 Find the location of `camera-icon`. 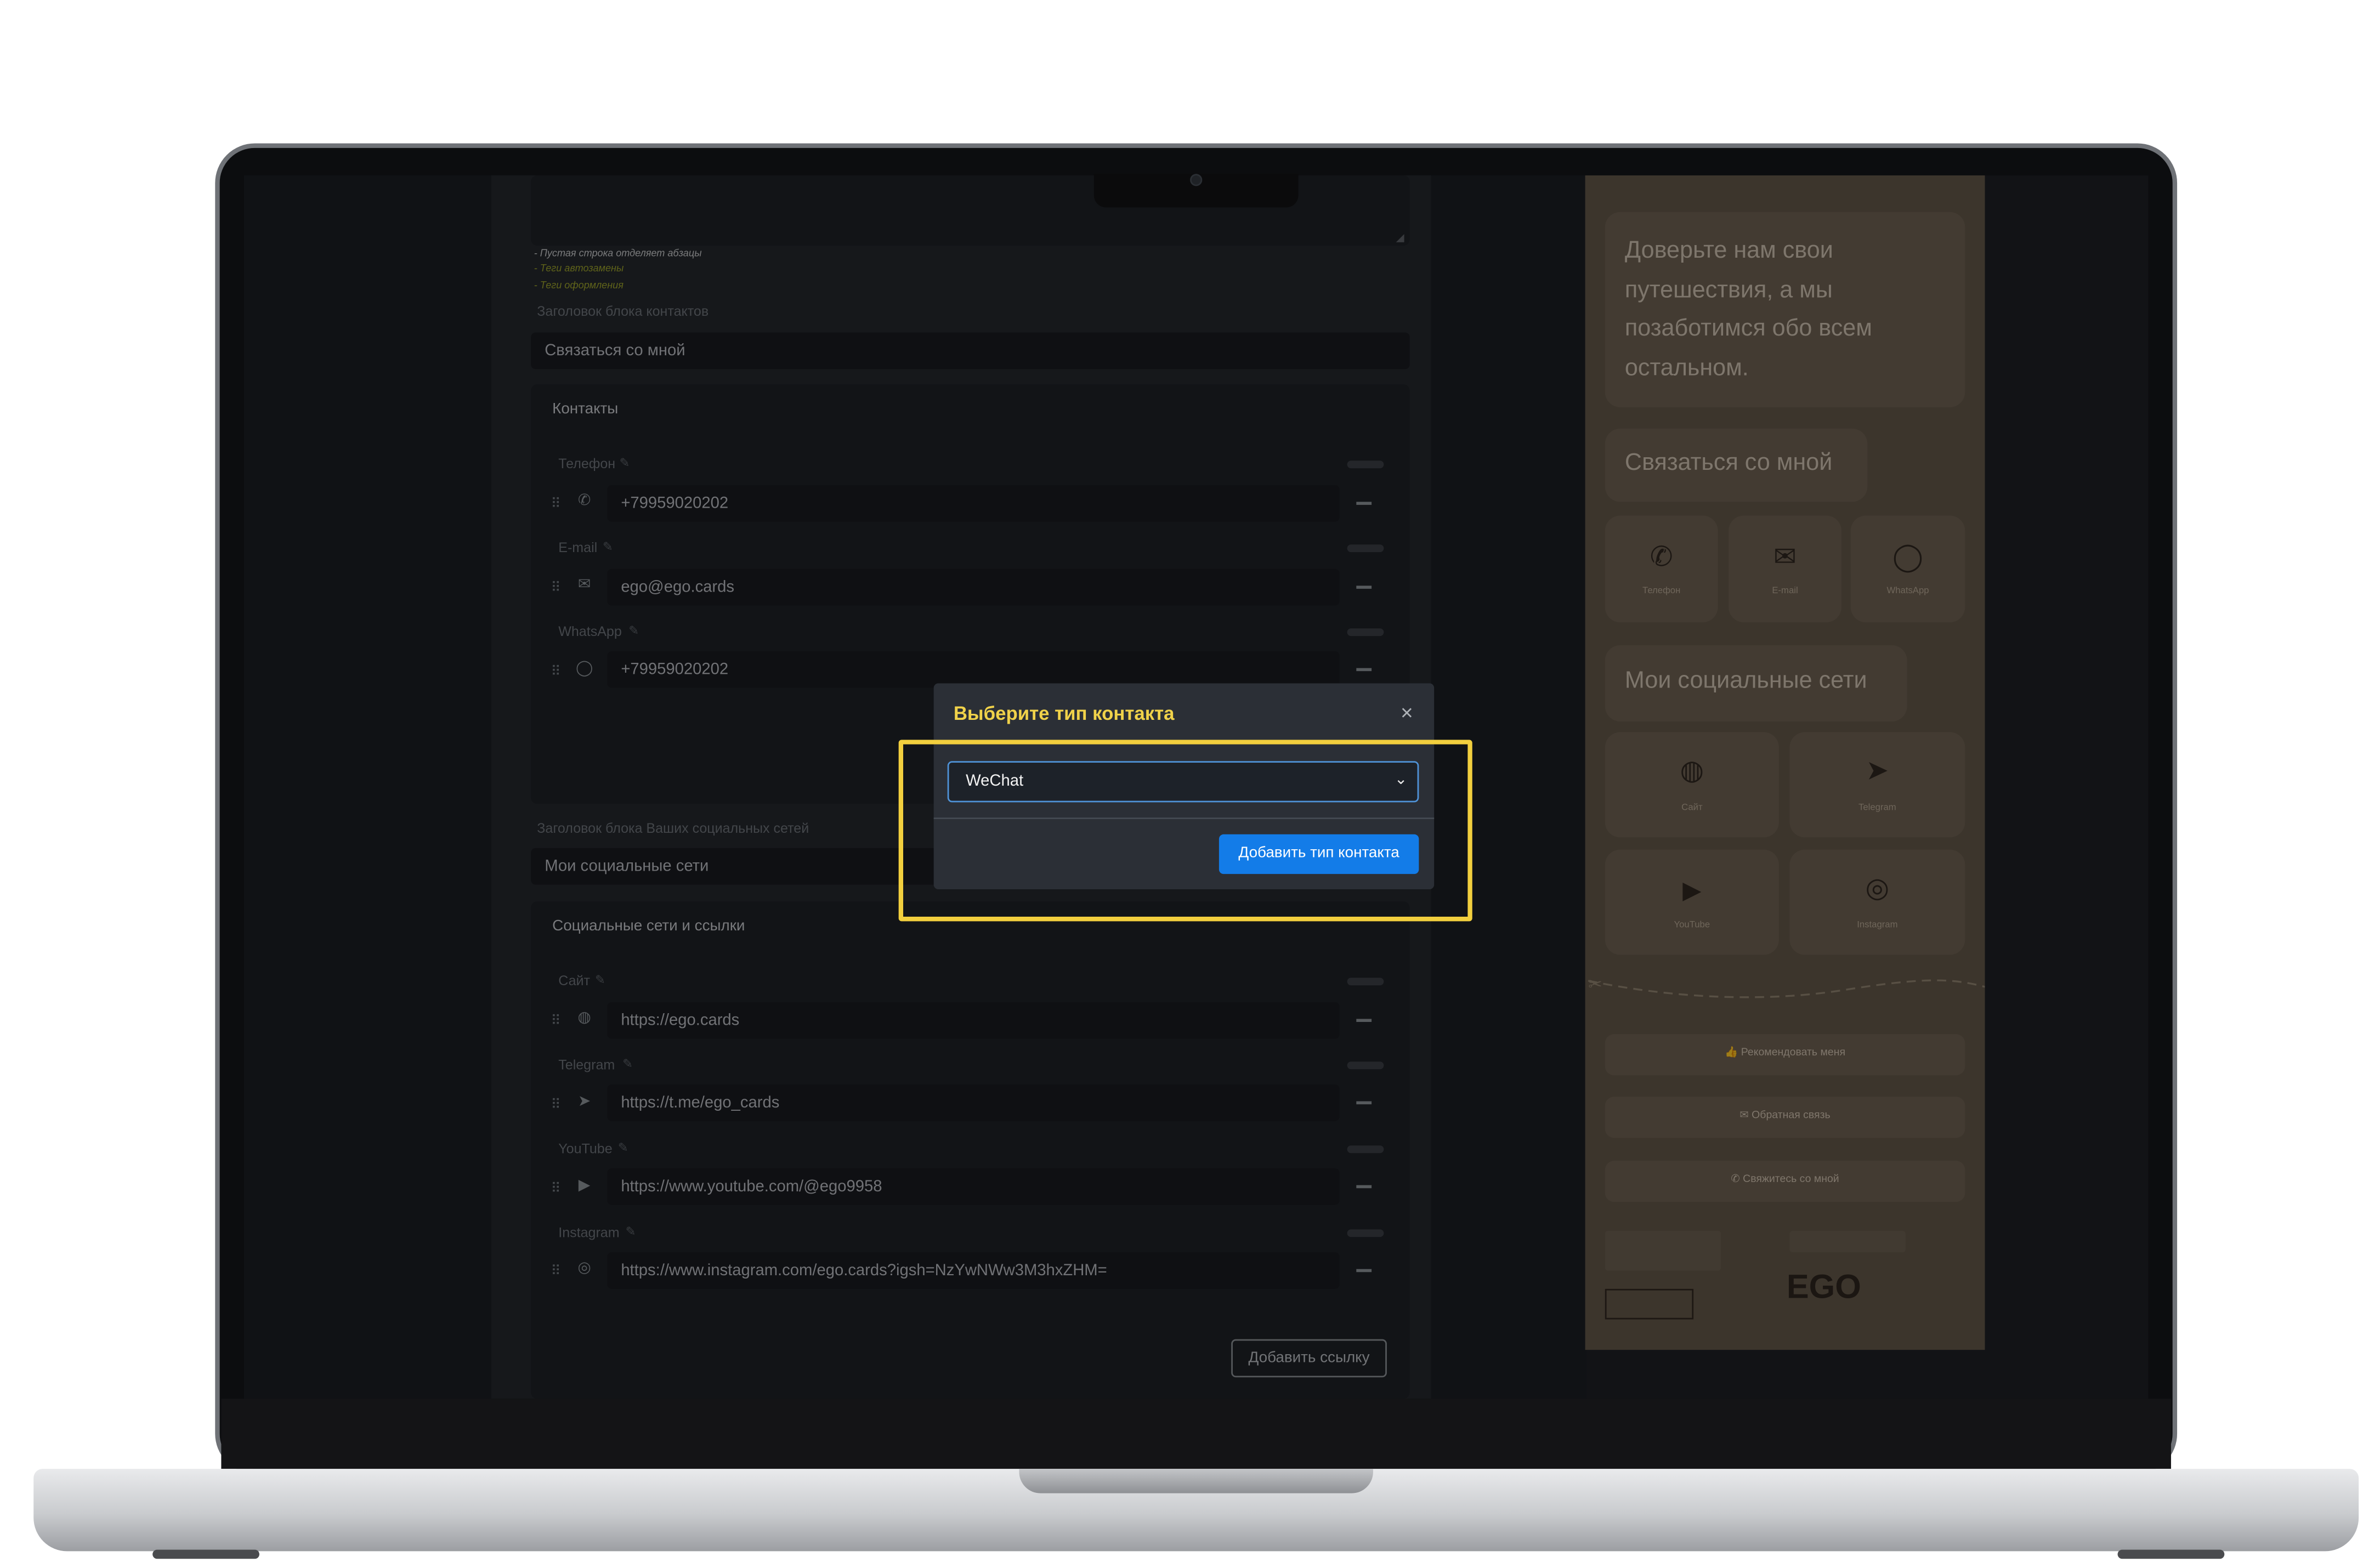

camera-icon is located at coordinates (1196, 180).